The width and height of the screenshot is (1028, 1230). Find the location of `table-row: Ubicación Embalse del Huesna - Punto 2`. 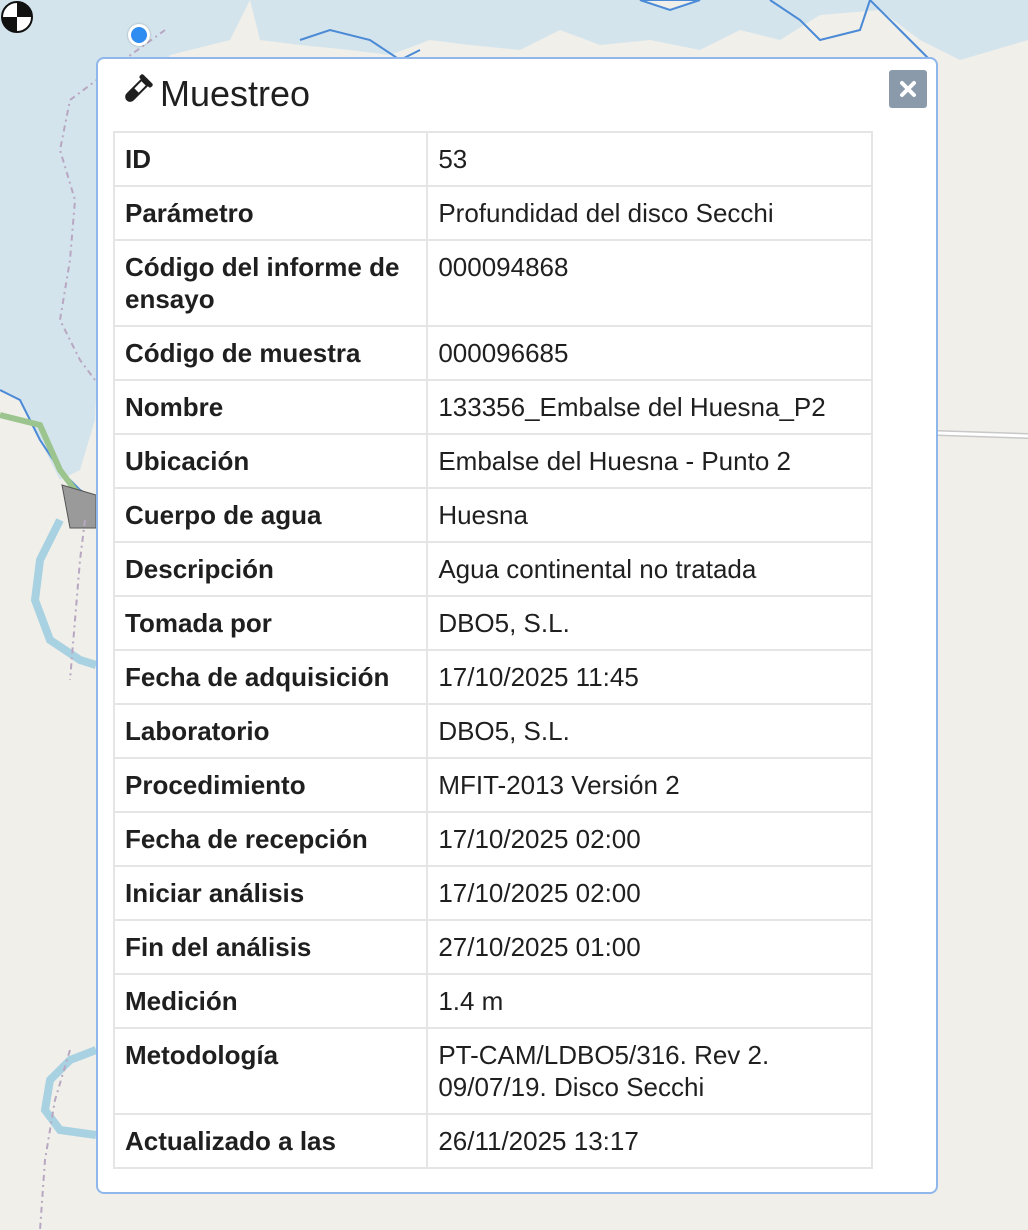

table-row: Ubicación Embalse del Huesna - Punto 2 is located at coordinates (492, 461).